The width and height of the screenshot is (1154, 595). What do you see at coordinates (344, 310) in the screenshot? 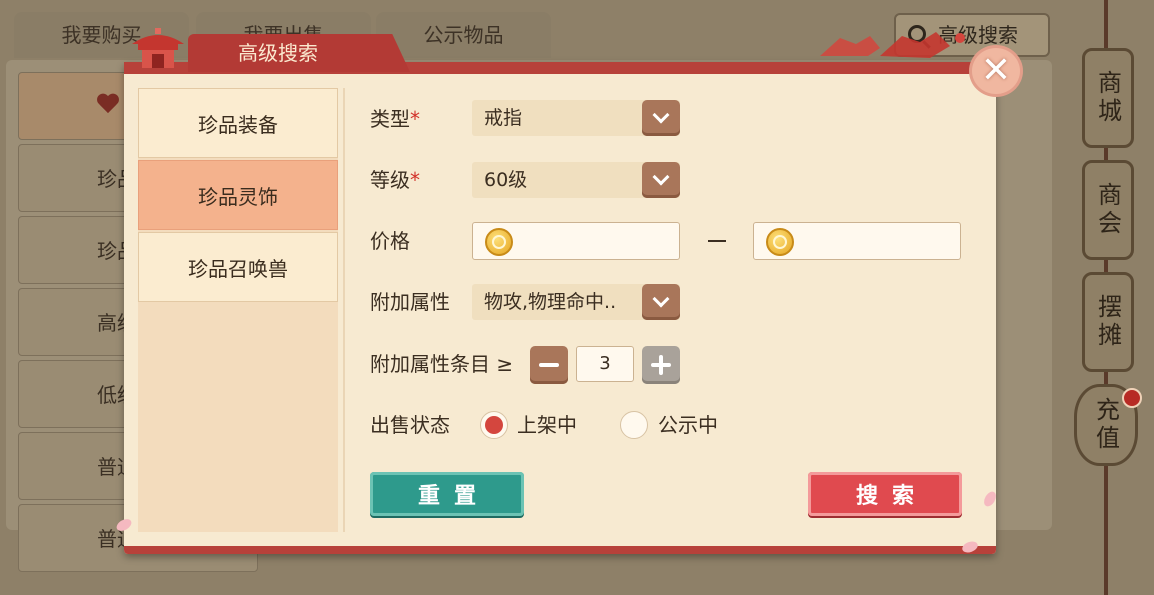
I see `column-divider` at bounding box center [344, 310].